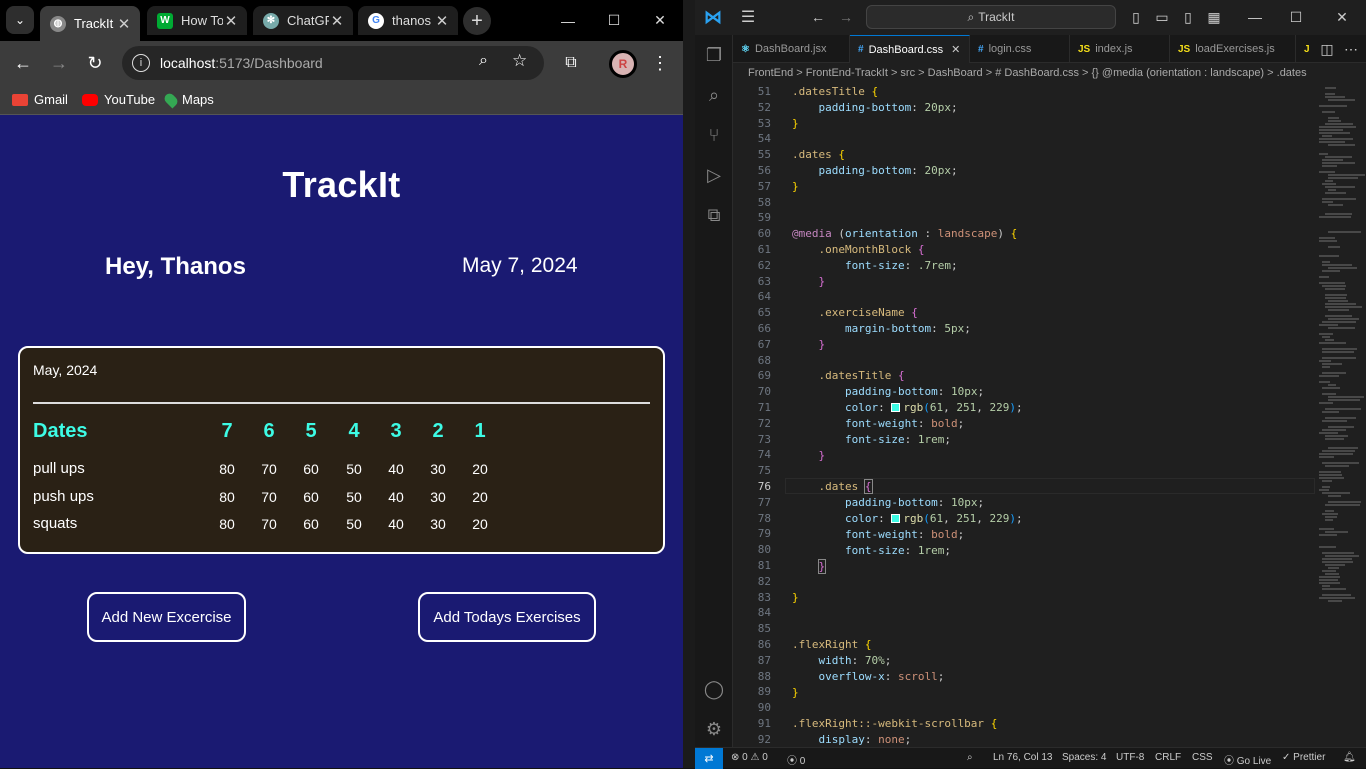 Image resolution: width=1366 pixels, height=769 pixels. I want to click on reload-button: ↻, so click(95, 63).